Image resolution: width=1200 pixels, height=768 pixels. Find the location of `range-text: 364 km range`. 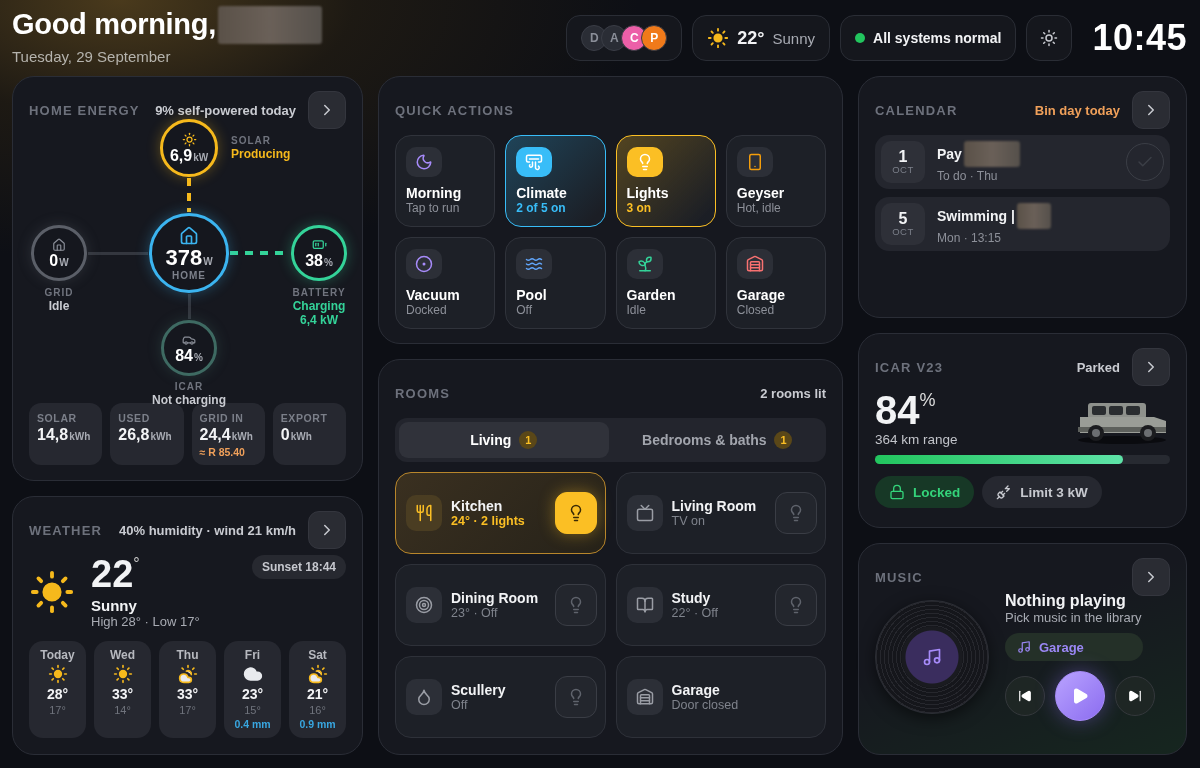

range-text: 364 km range is located at coordinates (916, 439).